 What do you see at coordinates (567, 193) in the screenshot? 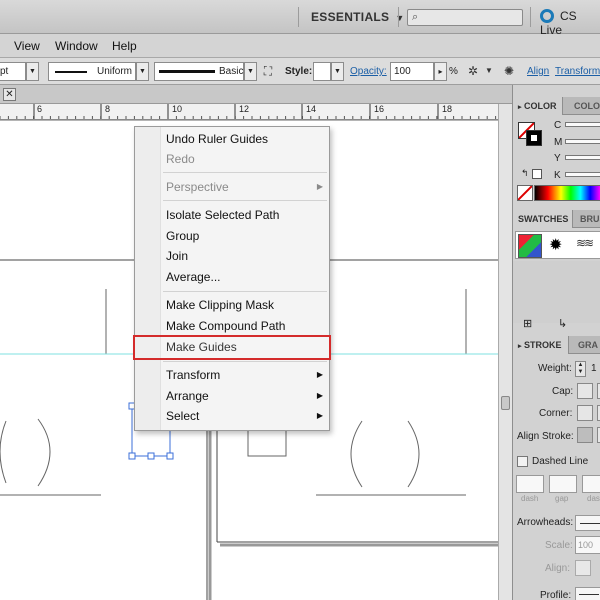
I see `color-spectrum` at bounding box center [567, 193].